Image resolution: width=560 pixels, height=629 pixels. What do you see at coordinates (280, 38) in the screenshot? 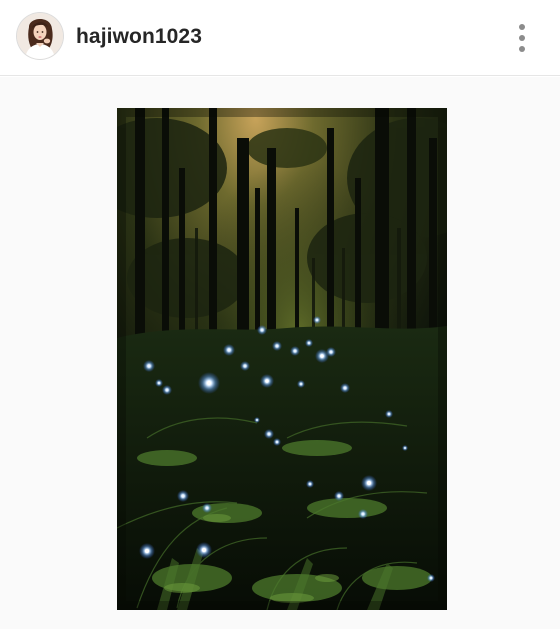
I see `post-header: hajiwon1023` at bounding box center [280, 38].